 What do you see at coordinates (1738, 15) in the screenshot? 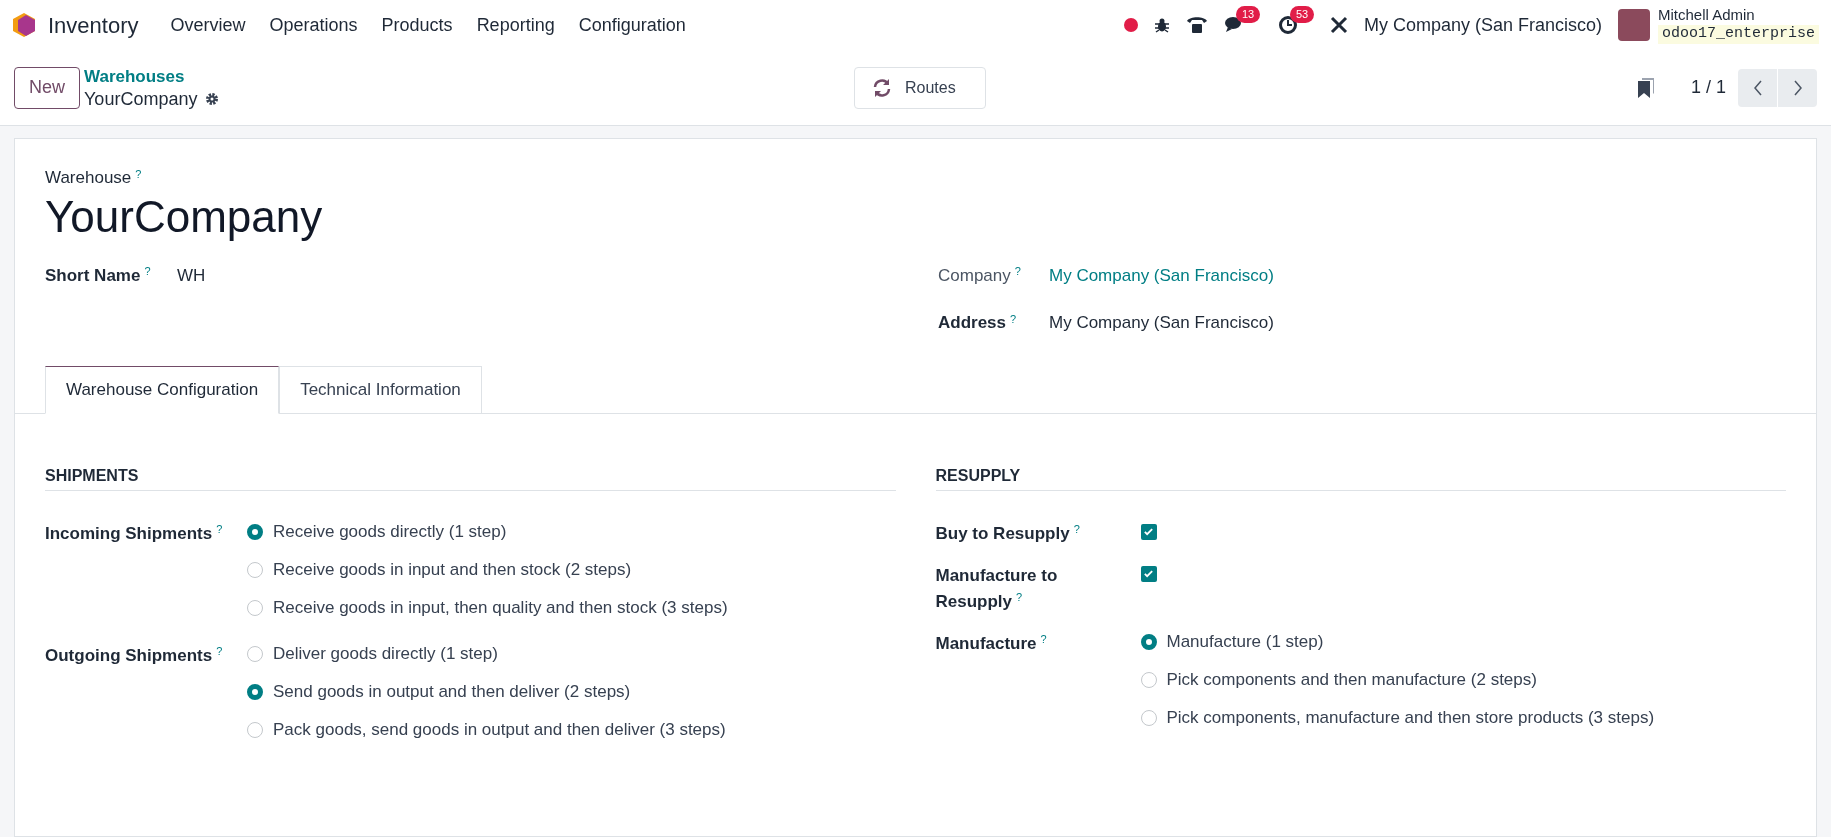
I see `user-name: Mitchell Admin` at bounding box center [1738, 15].